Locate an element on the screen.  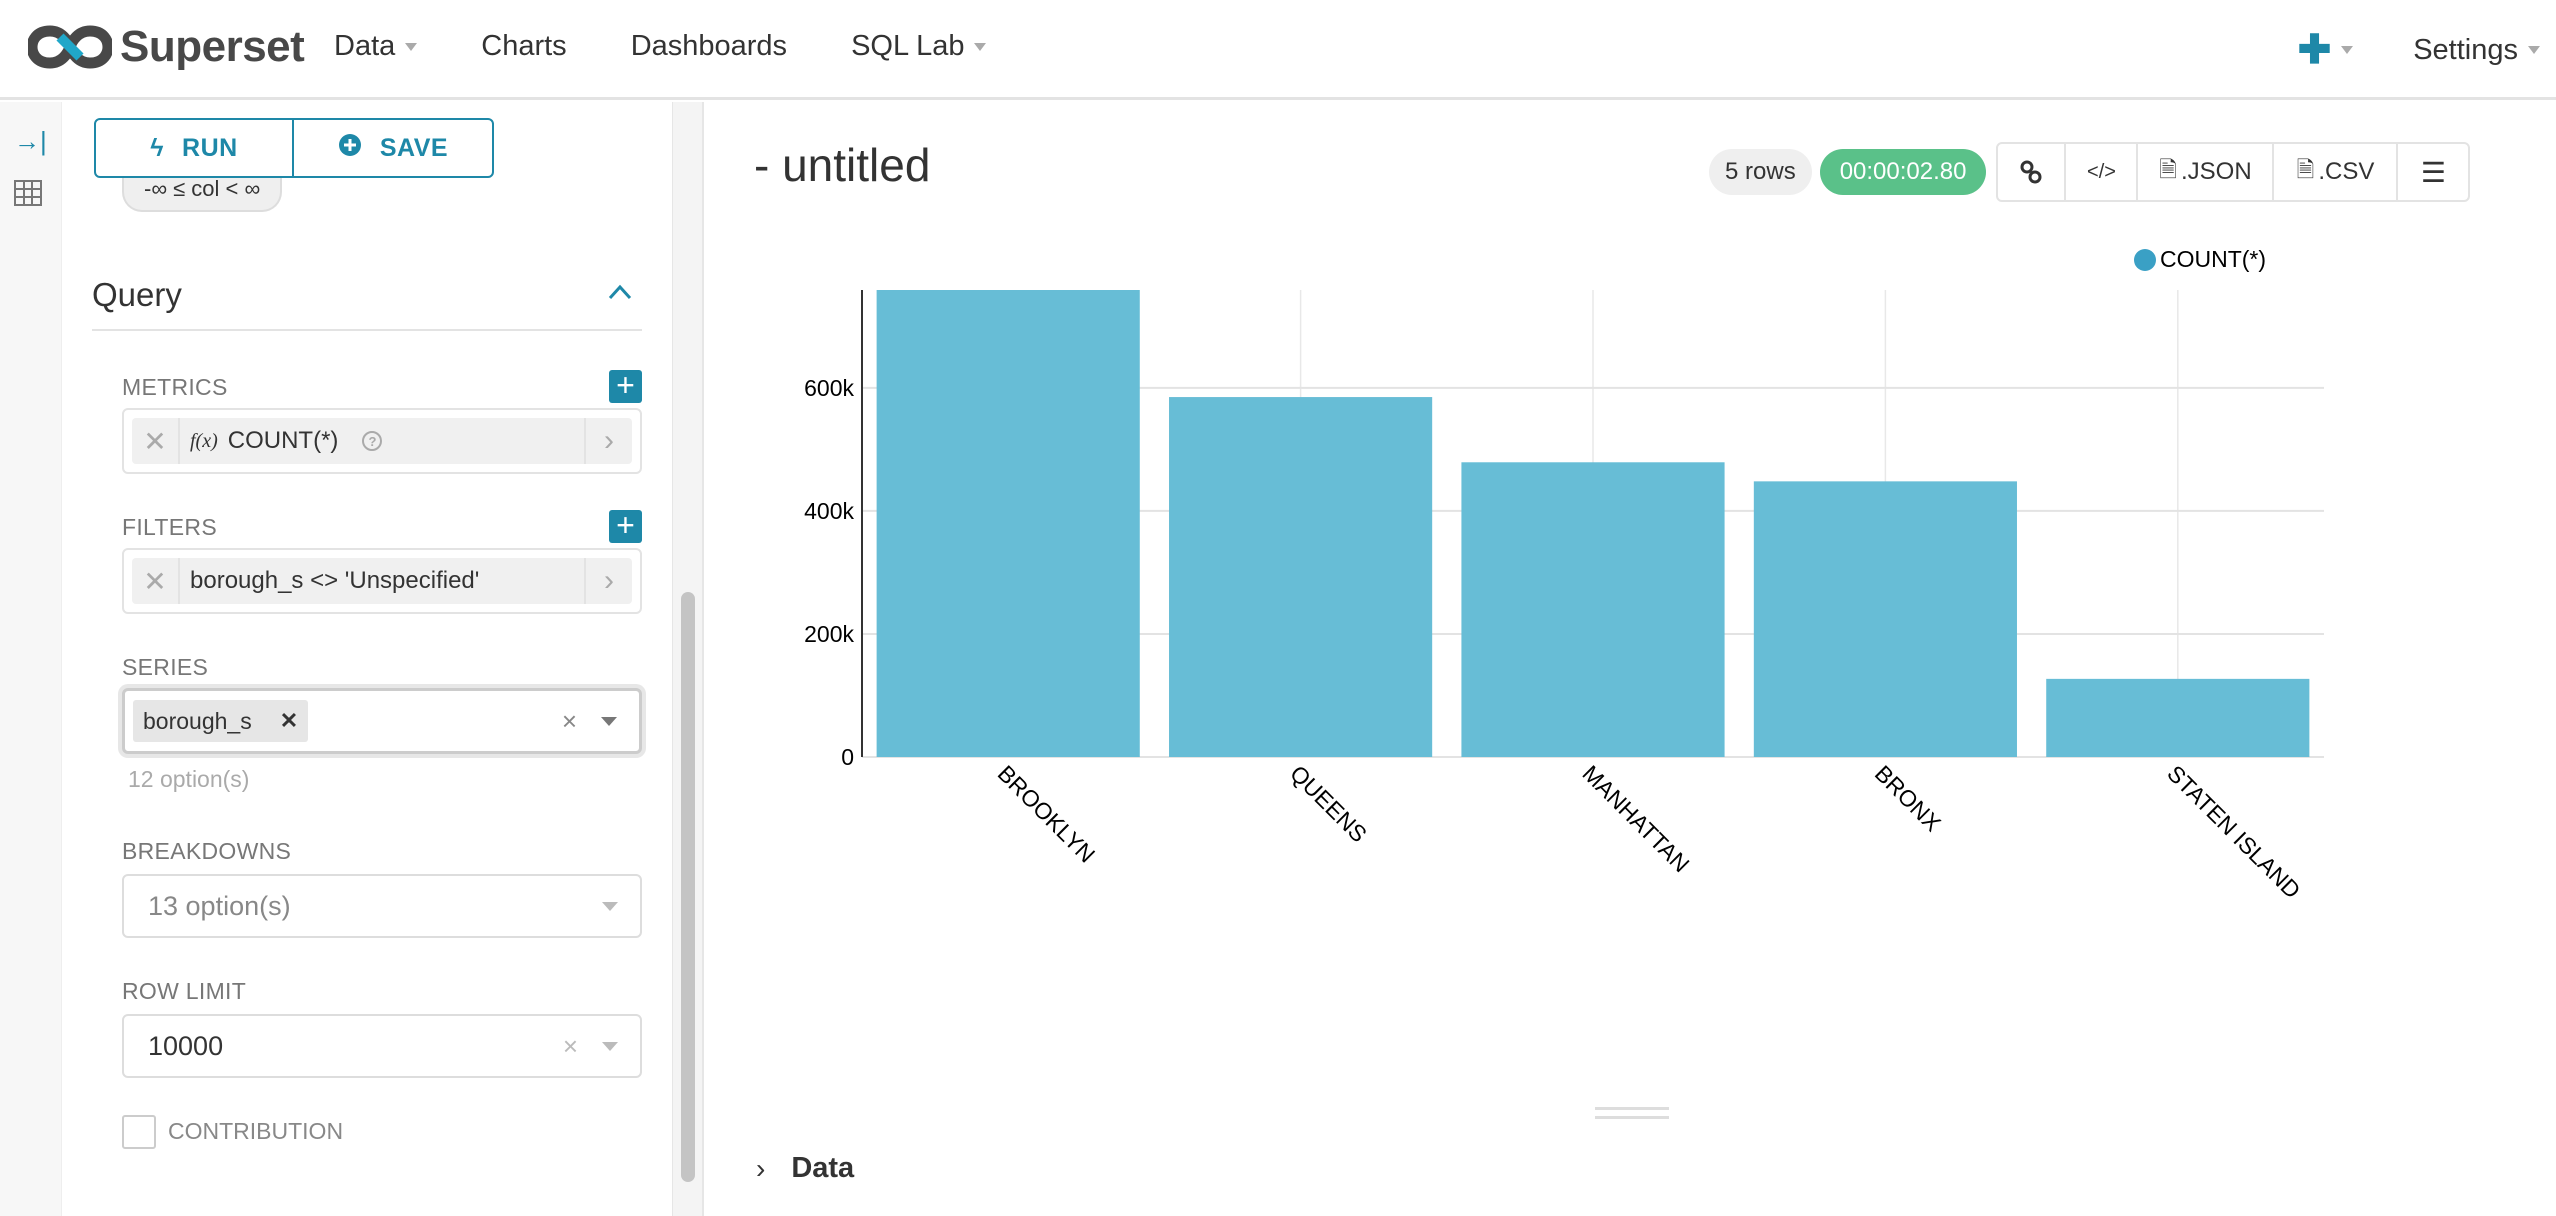
nav-dashboards-label: Dashboards is located at coordinates (709, 46).